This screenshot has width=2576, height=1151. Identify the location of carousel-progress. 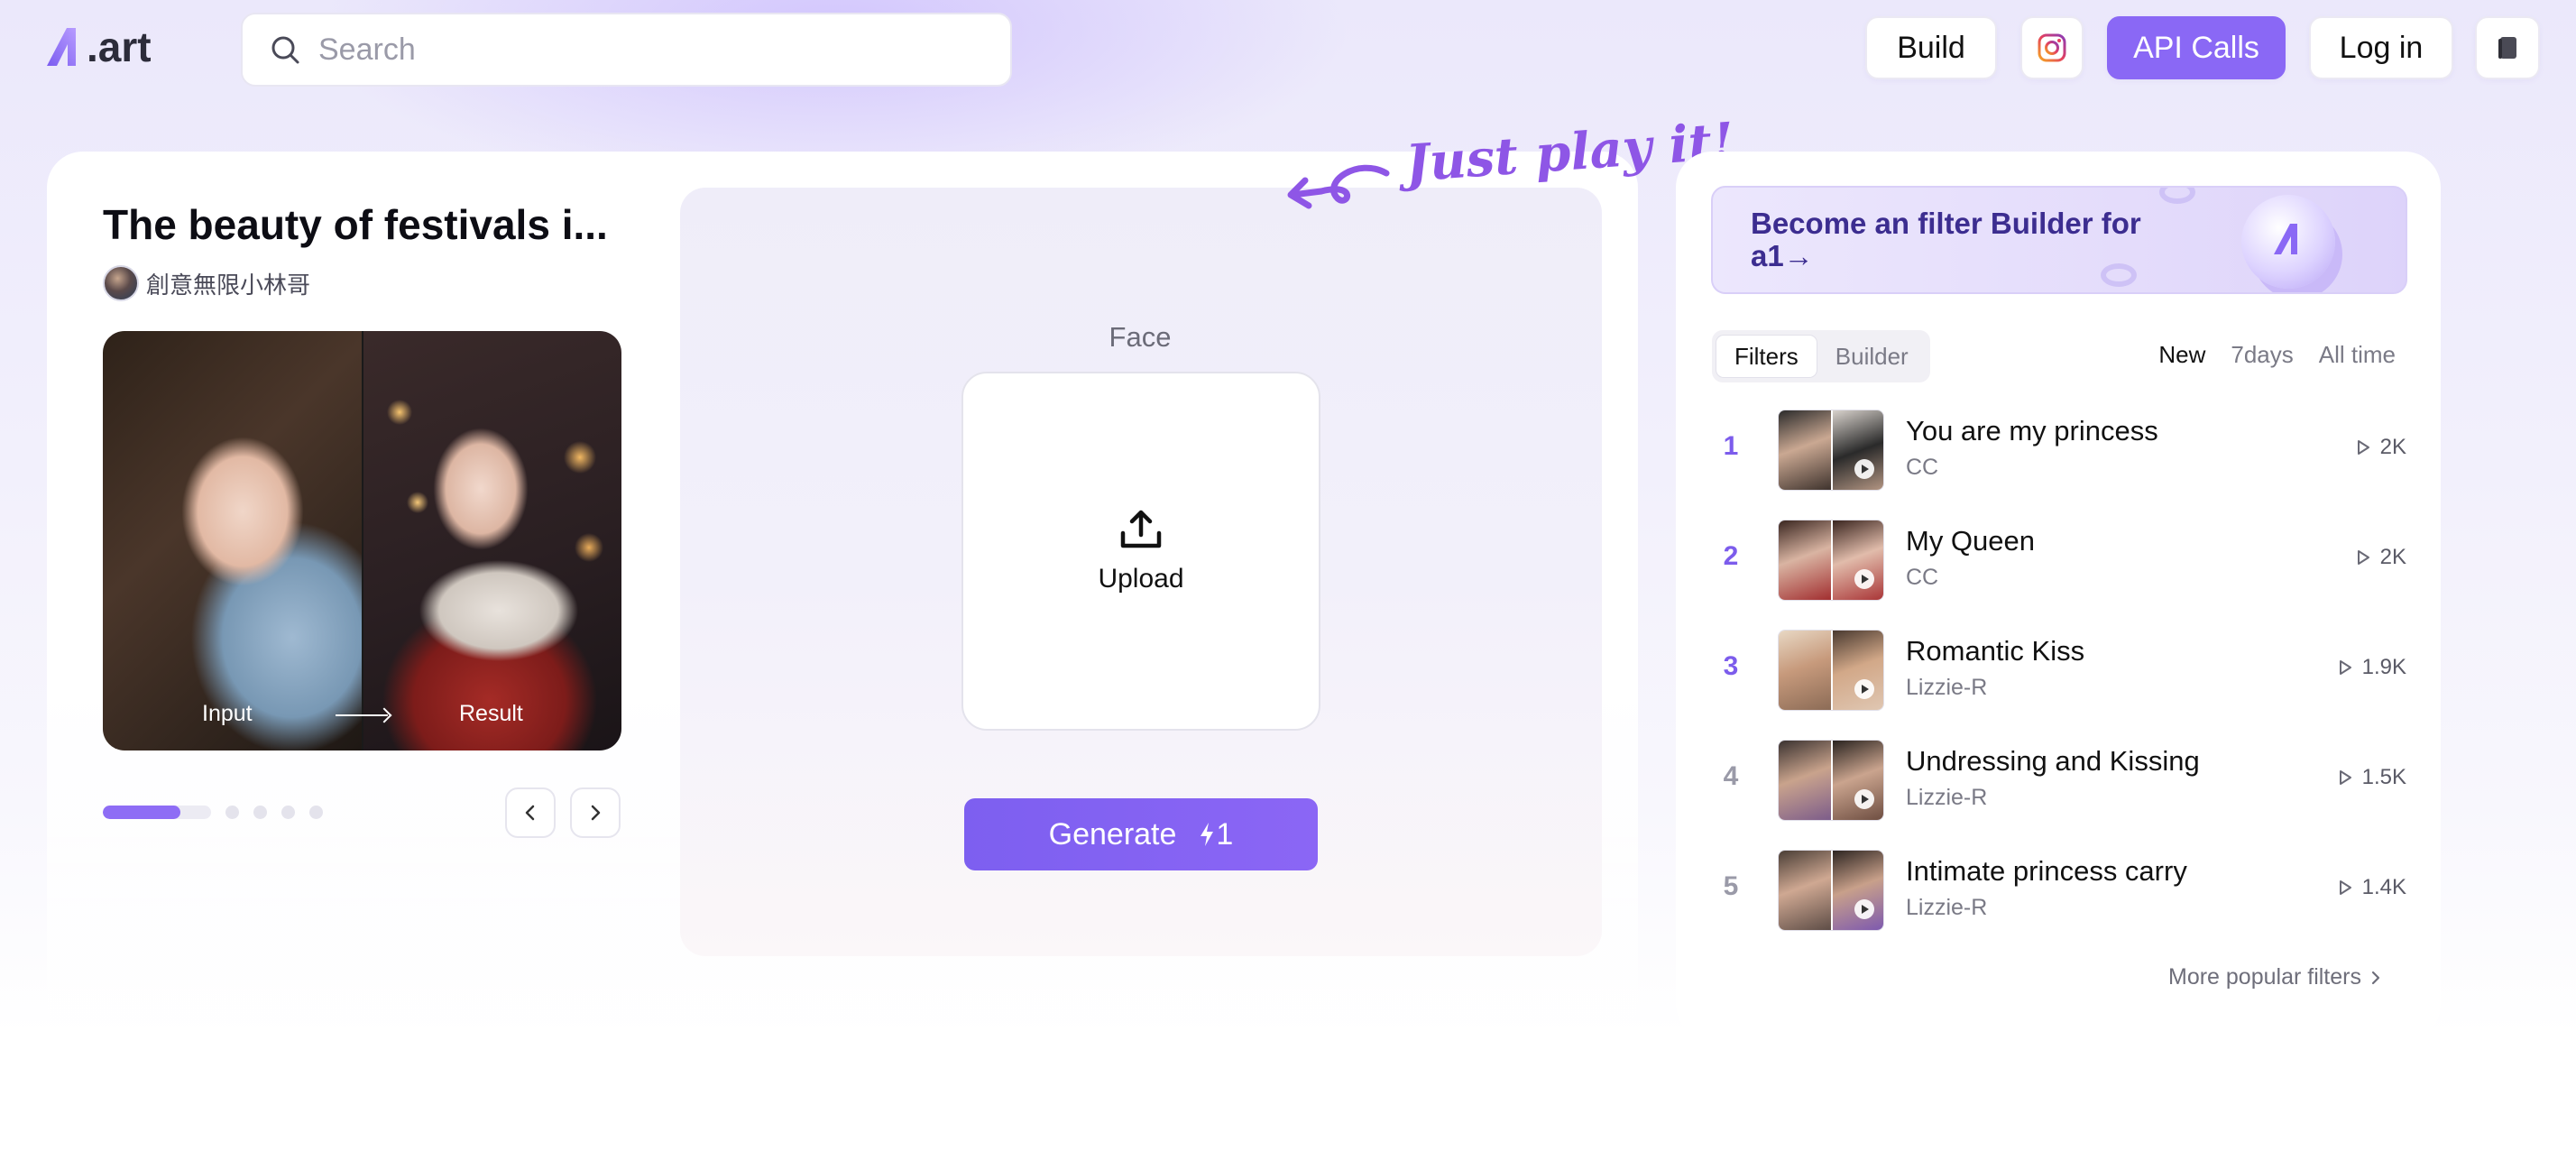
(157, 812).